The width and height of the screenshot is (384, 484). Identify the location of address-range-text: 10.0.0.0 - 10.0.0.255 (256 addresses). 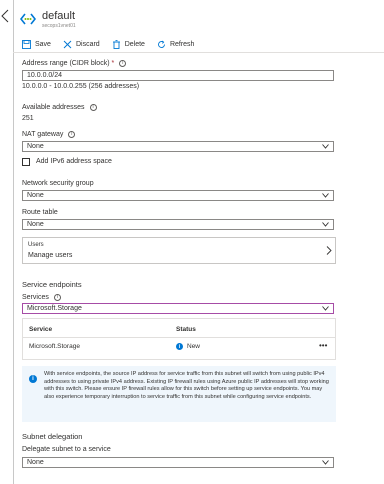
(81, 86).